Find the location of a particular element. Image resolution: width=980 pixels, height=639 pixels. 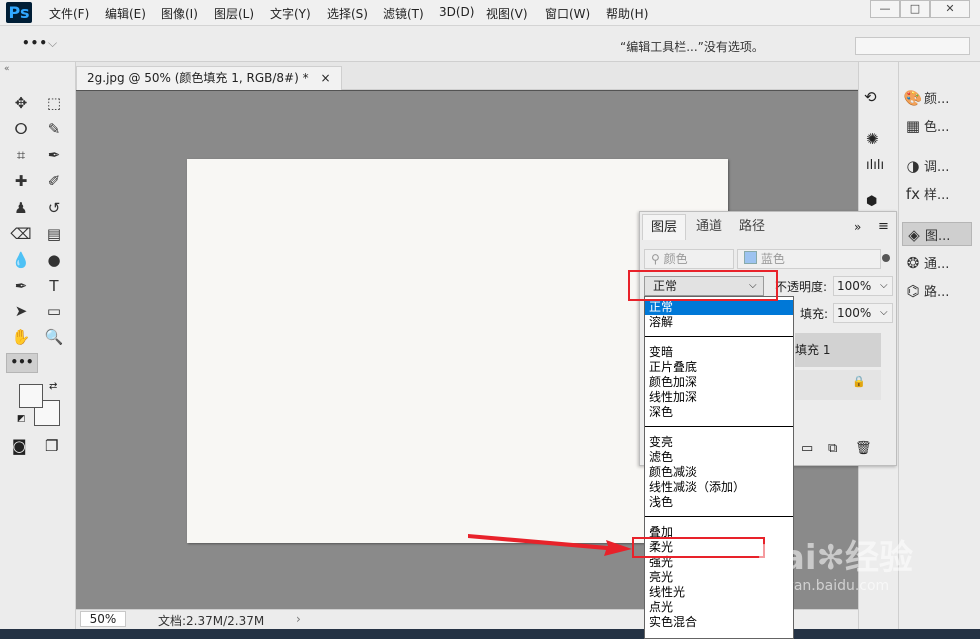

new-group-icon: ▭ is located at coordinates (807, 448).